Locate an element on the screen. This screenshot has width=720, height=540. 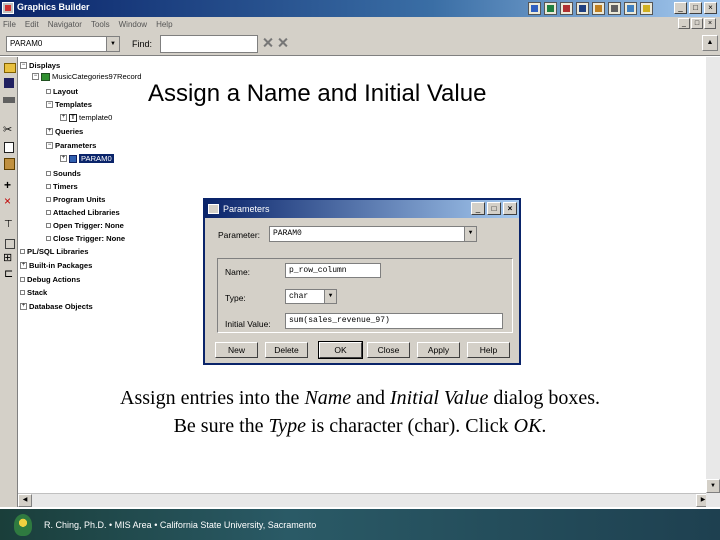
document-icon is located at coordinates (614, 8).